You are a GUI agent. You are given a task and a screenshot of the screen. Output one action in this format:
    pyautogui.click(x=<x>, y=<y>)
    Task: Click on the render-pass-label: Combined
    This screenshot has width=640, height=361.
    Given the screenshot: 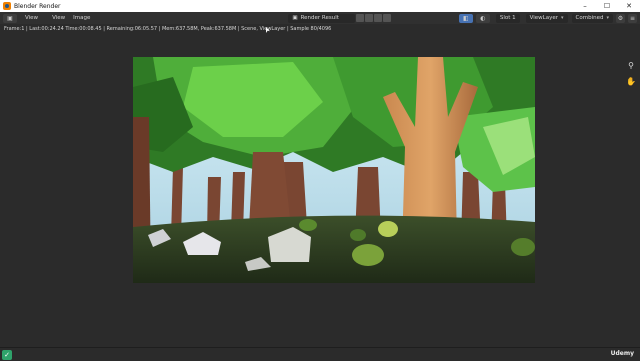 What is the action you would take?
    pyautogui.click(x=589, y=18)
    